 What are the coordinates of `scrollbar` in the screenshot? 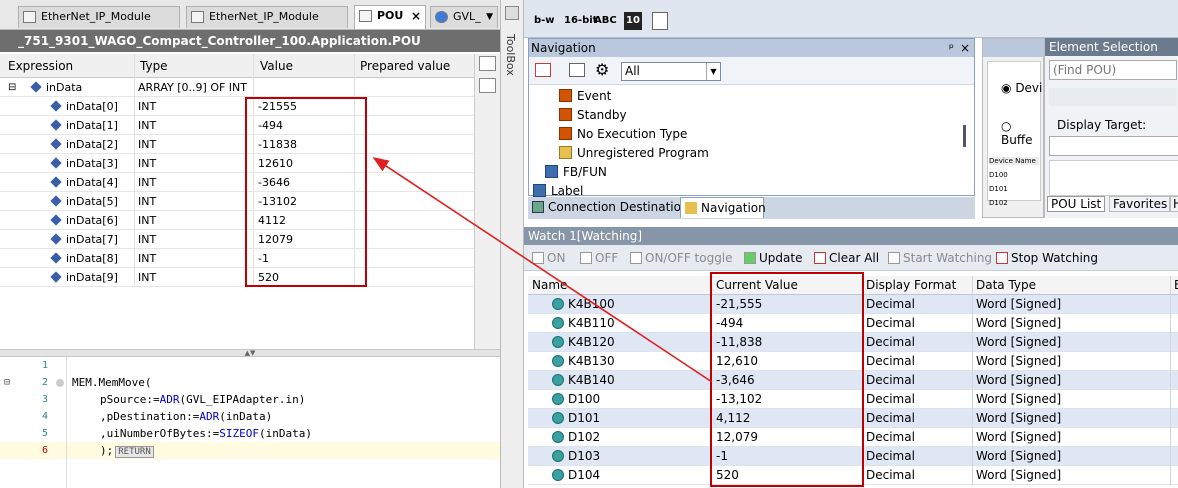 It's located at (964, 136).